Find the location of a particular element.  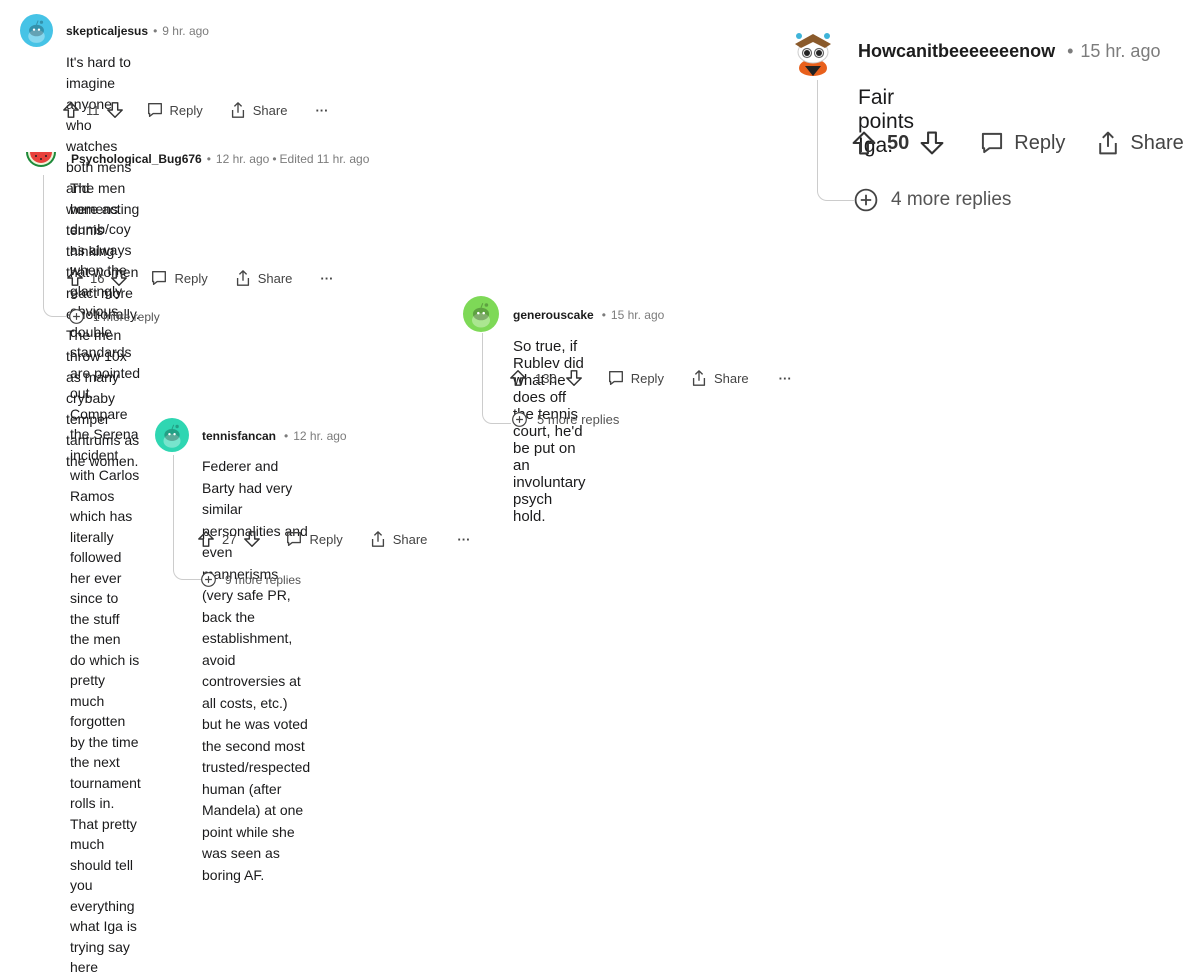

username: tennisfancan is located at coordinates (239, 436).